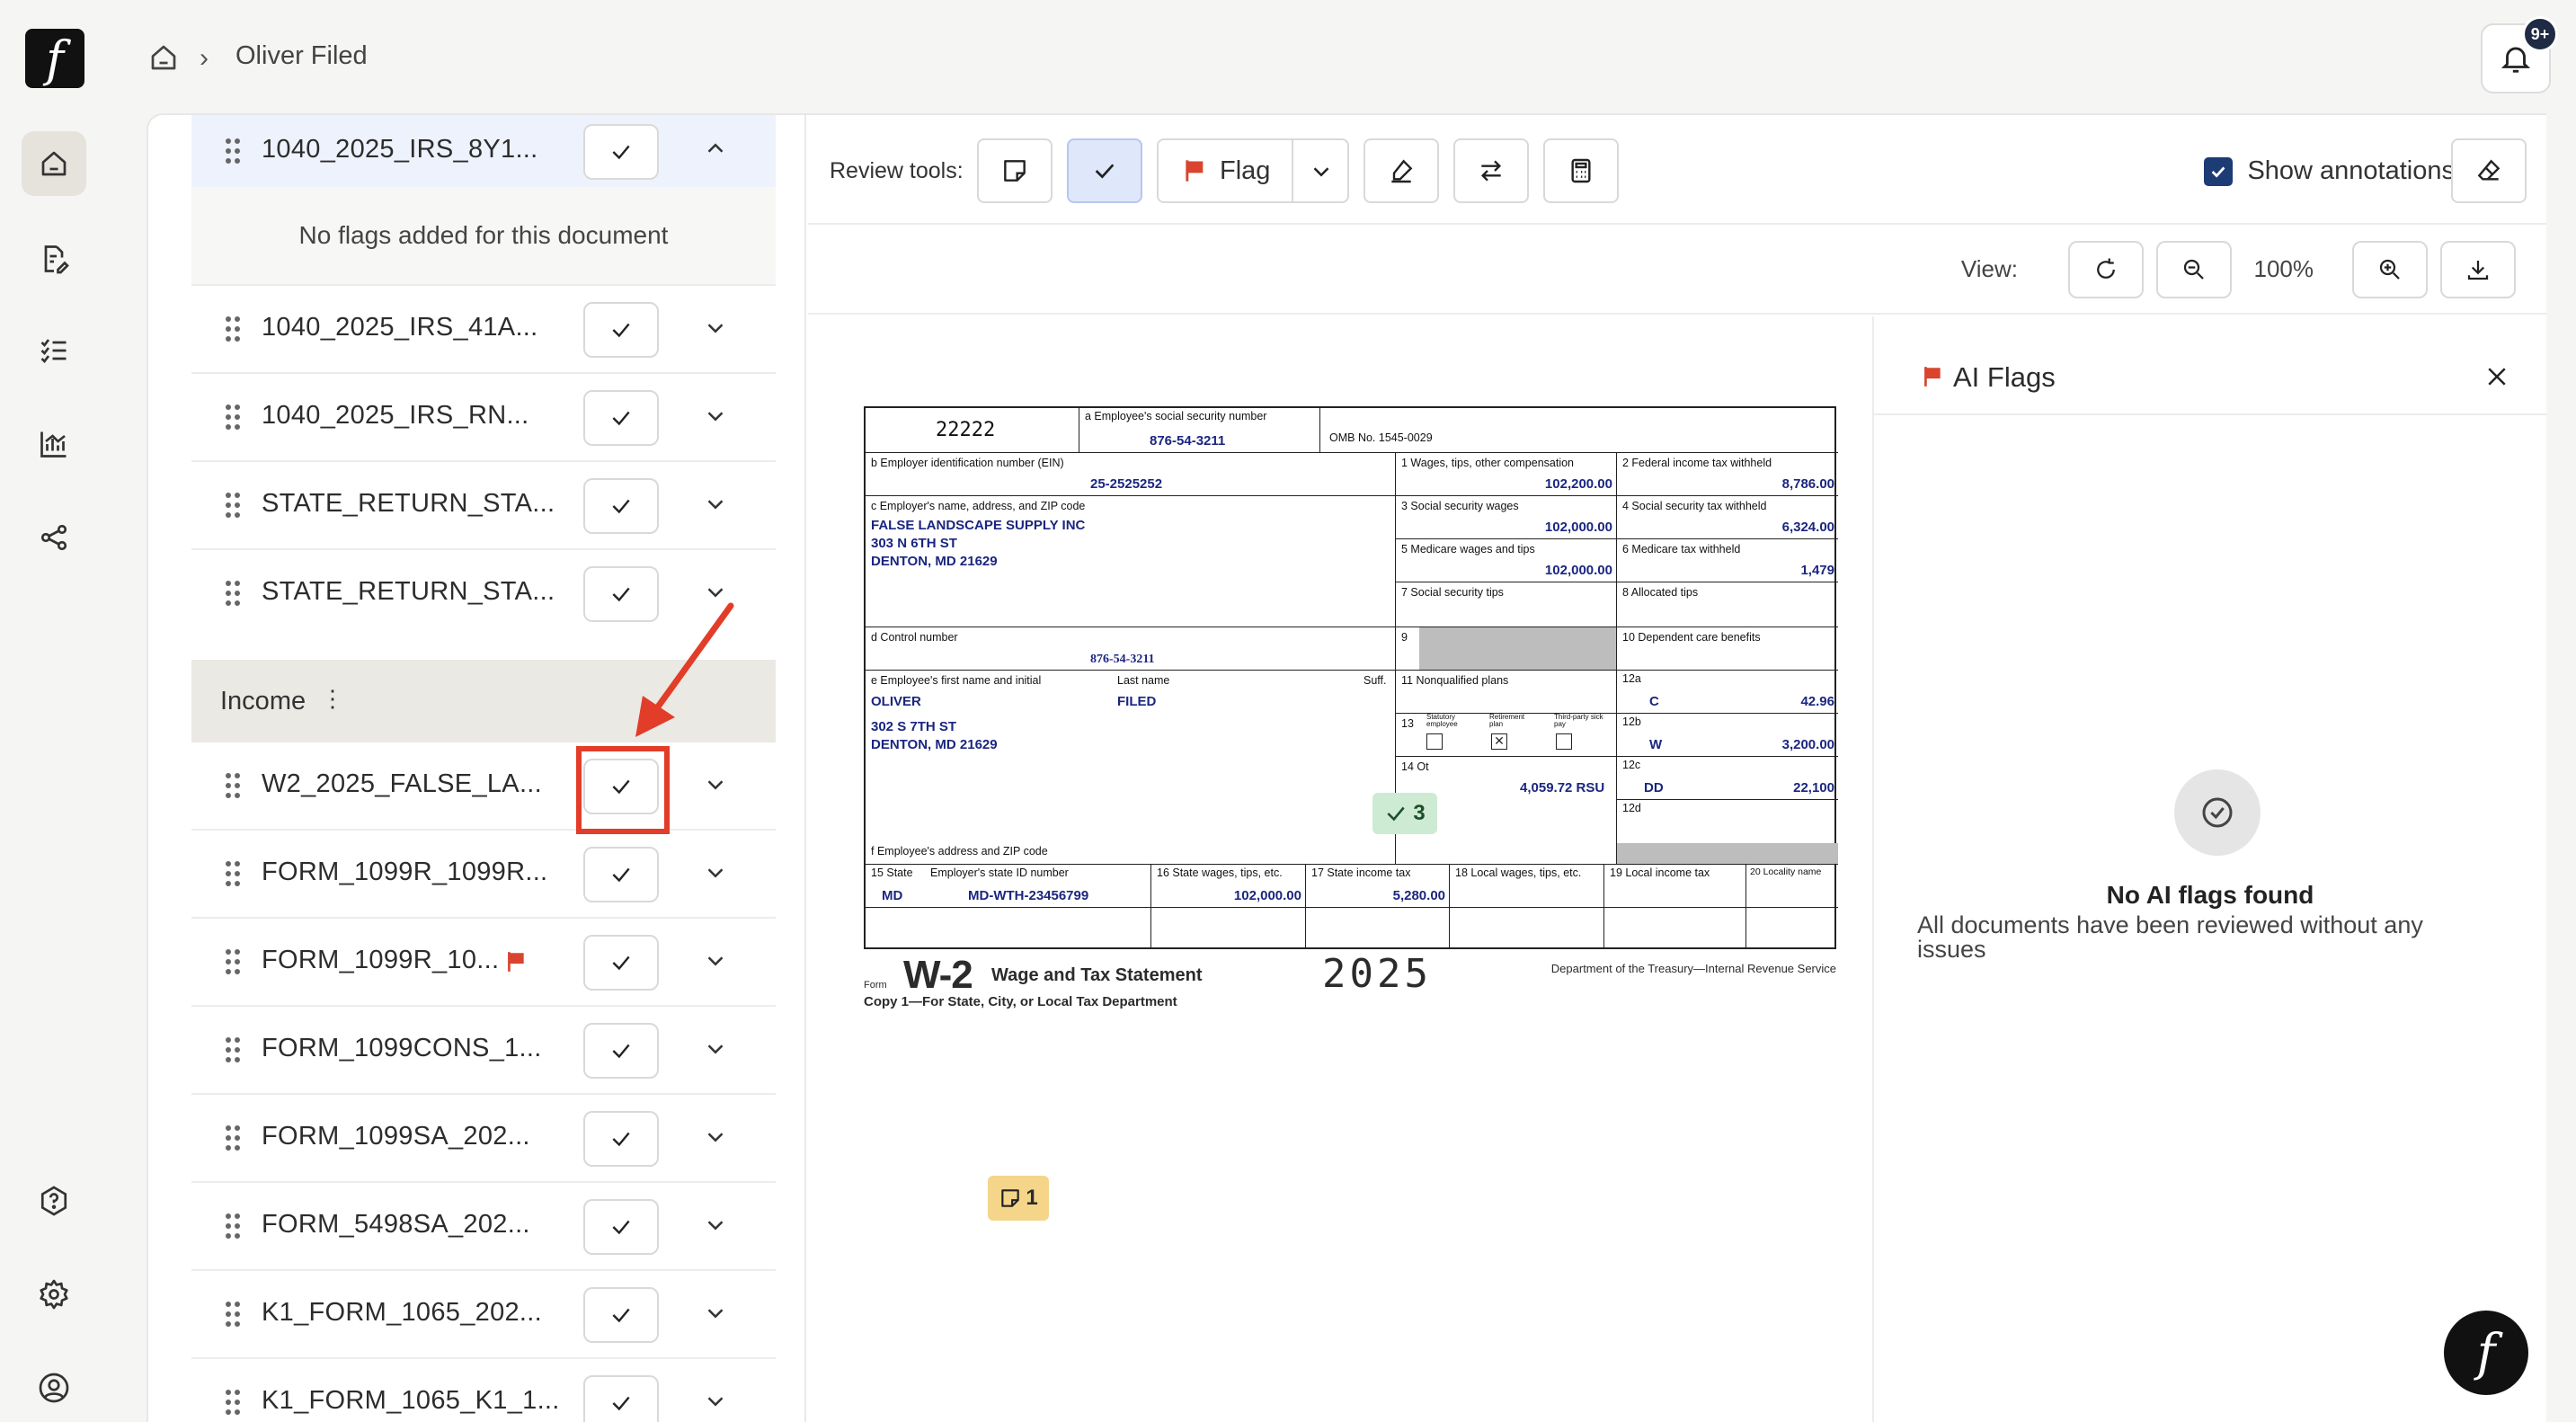 The image size is (2576, 1422). Describe the element at coordinates (1442, 721) in the screenshot. I see `w2-label: Statutory employee` at that location.